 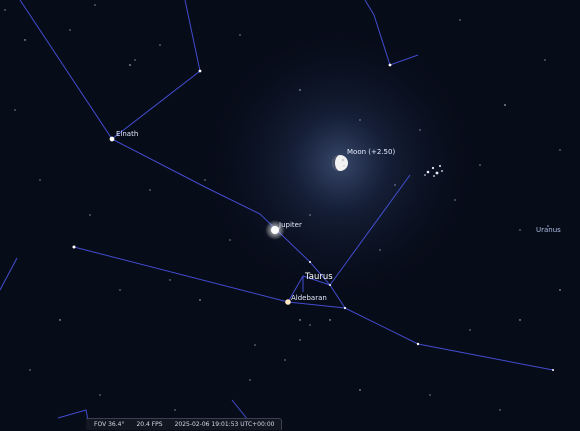 What do you see at coordinates (548, 230) in the screenshot?
I see `label-uranus: Uranus` at bounding box center [548, 230].